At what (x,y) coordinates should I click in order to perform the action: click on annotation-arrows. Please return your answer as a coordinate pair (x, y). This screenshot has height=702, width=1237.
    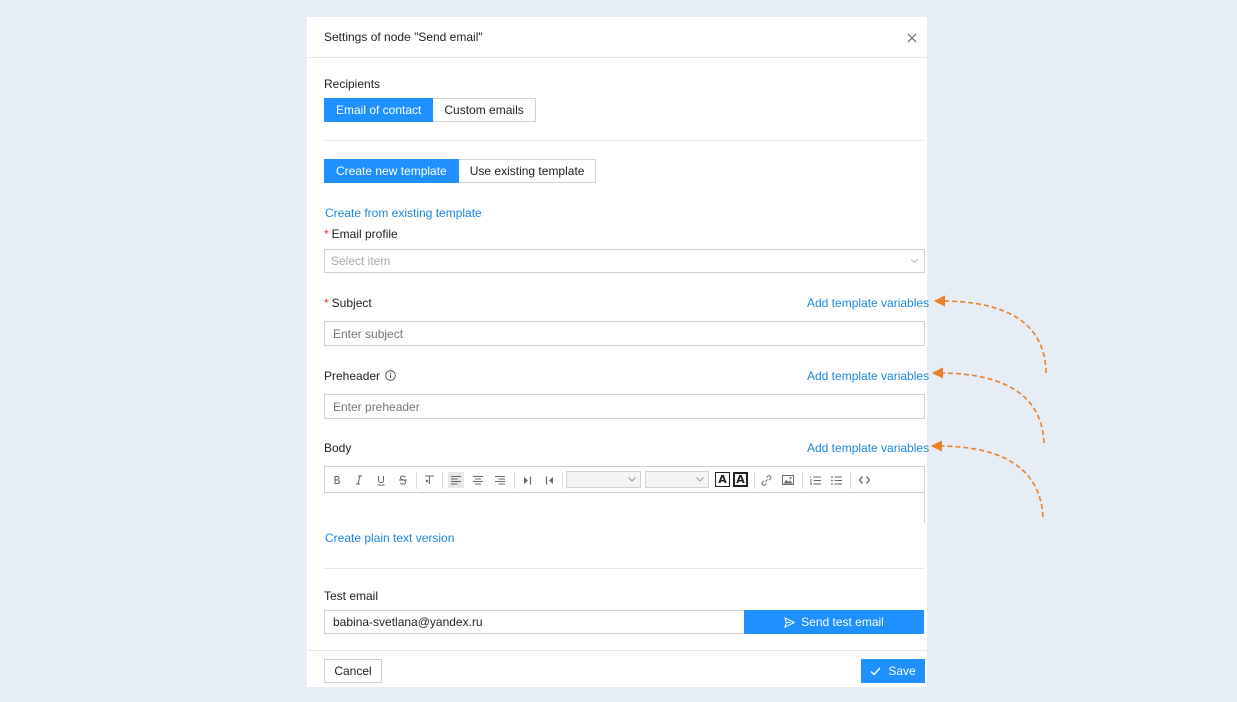
    Looking at the image, I should click on (988, 406).